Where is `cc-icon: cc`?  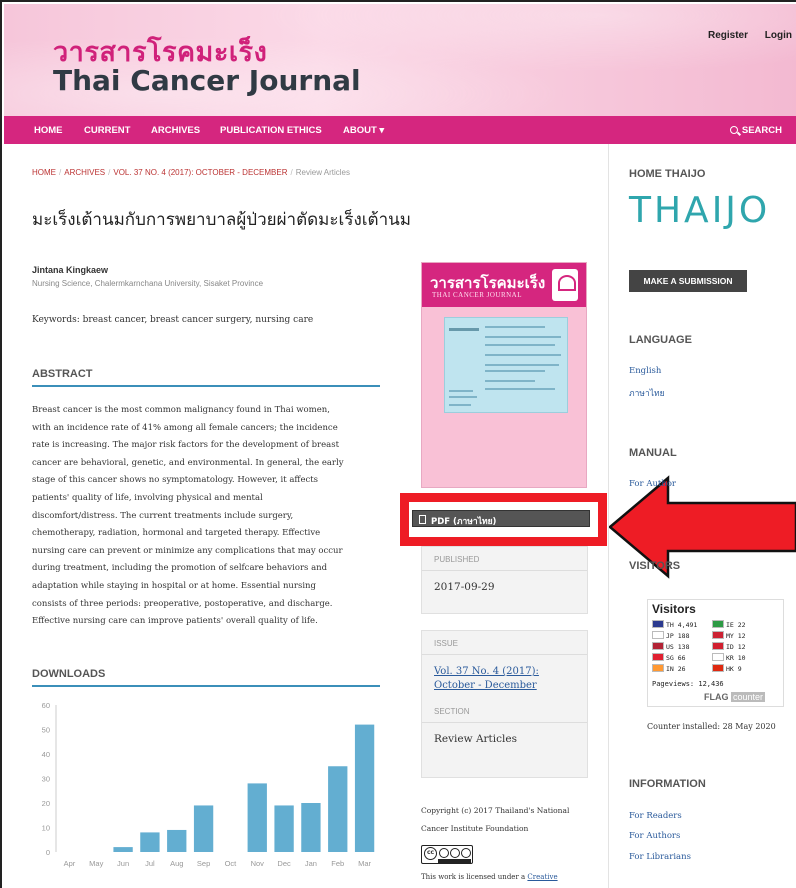 cc-icon: cc is located at coordinates (430, 853).